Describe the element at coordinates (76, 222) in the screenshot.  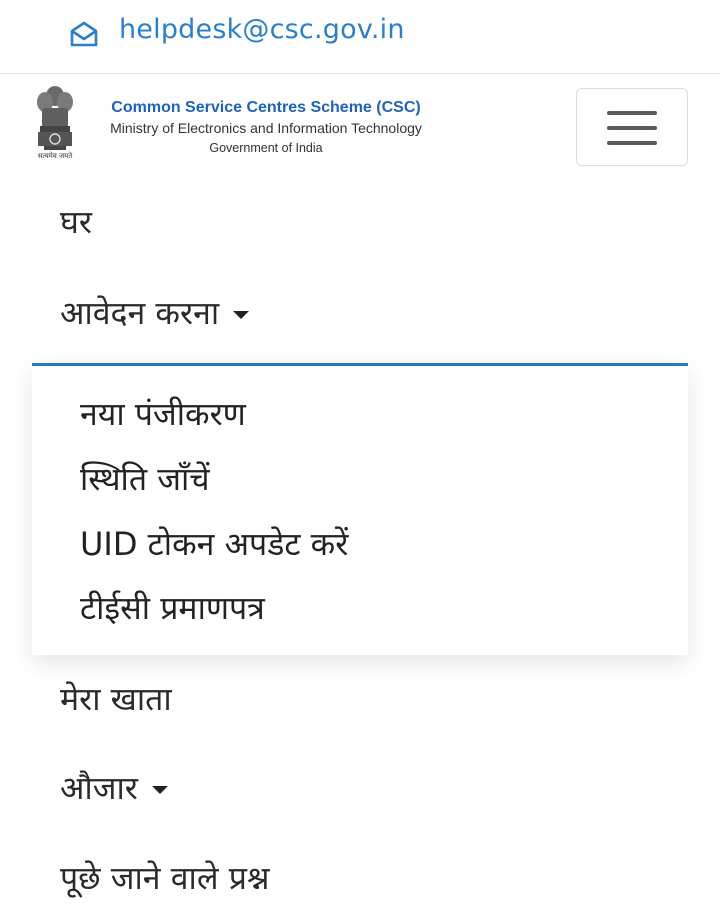
I see `nav-item-home: घर` at that location.